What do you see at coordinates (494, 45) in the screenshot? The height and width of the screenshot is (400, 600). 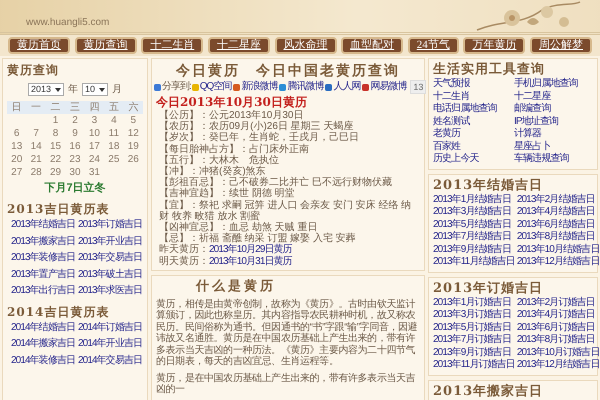 I see `nav-button: 万年黄历` at bounding box center [494, 45].